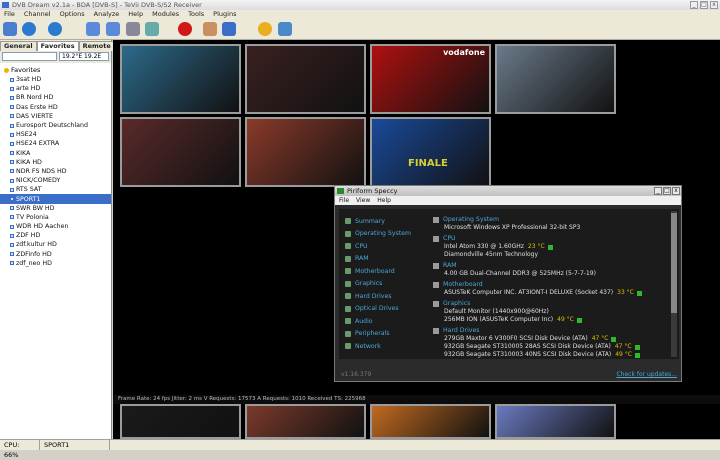  Describe the element at coordinates (55, 97) in the screenshot. I see `channel-item: BR Nord HD` at that location.